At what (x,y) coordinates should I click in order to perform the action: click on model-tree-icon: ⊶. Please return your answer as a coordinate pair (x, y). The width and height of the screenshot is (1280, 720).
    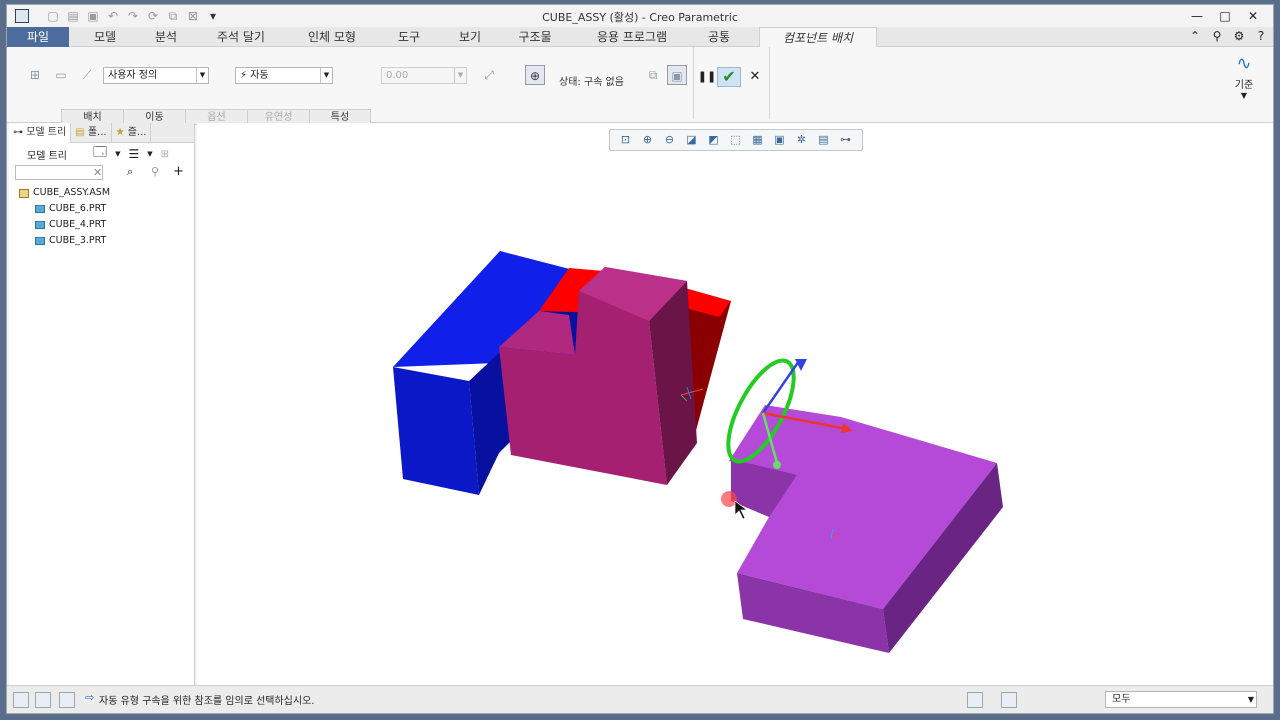
    Looking at the image, I should click on (18, 132).